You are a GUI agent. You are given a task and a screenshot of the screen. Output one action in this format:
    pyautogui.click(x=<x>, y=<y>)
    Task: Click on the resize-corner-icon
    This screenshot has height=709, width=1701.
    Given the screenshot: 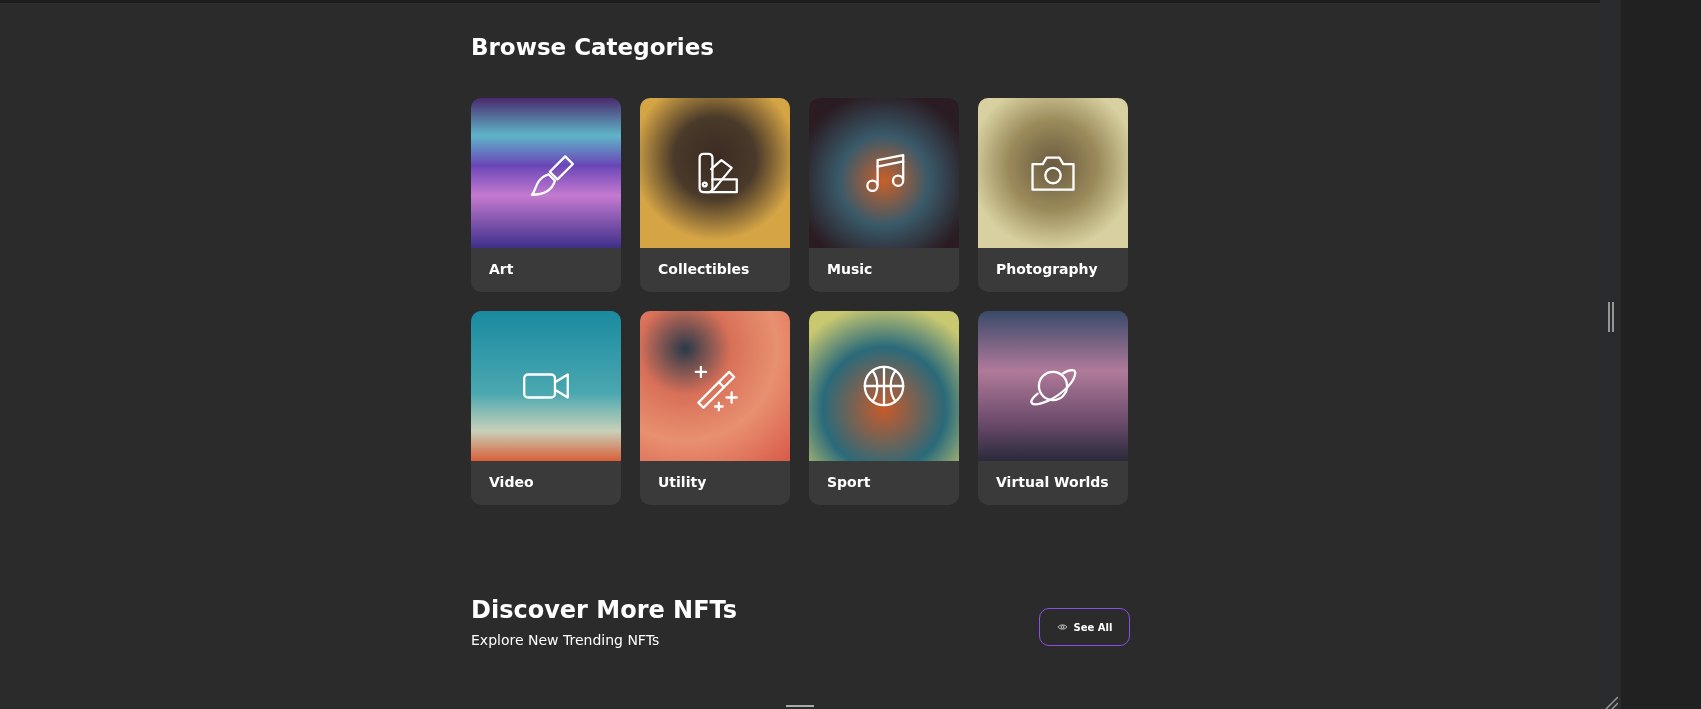 What is the action you would take?
    pyautogui.click(x=1610, y=702)
    